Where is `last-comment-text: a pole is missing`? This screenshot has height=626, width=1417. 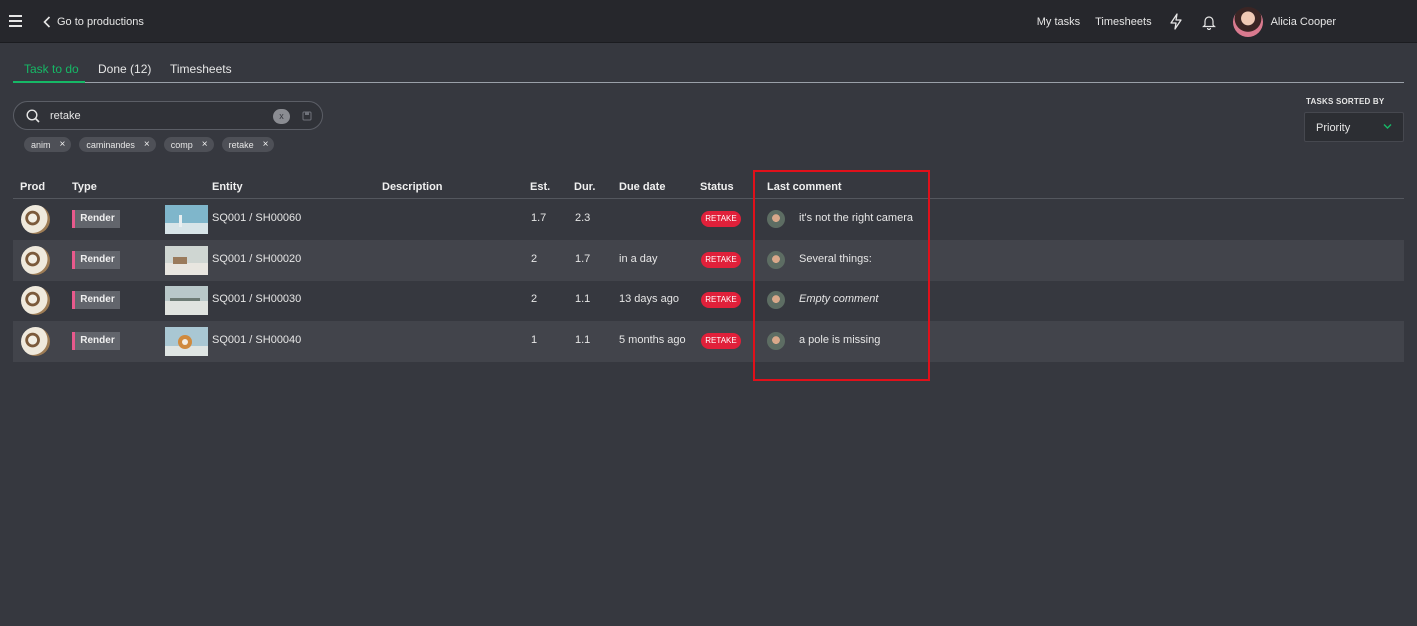 last-comment-text: a pole is missing is located at coordinates (840, 340).